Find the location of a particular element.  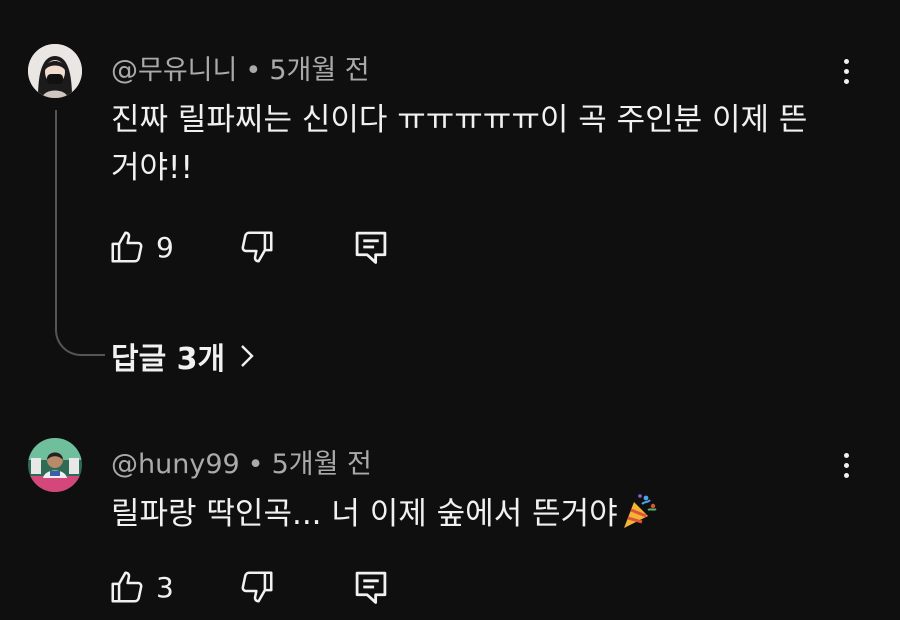

comment-text: 진짜 릴파찌는 신이다 ㅠㅠㅠㅠㅠ이 곡 주인분 이제 뜬거야!! is located at coordinates (459, 144).